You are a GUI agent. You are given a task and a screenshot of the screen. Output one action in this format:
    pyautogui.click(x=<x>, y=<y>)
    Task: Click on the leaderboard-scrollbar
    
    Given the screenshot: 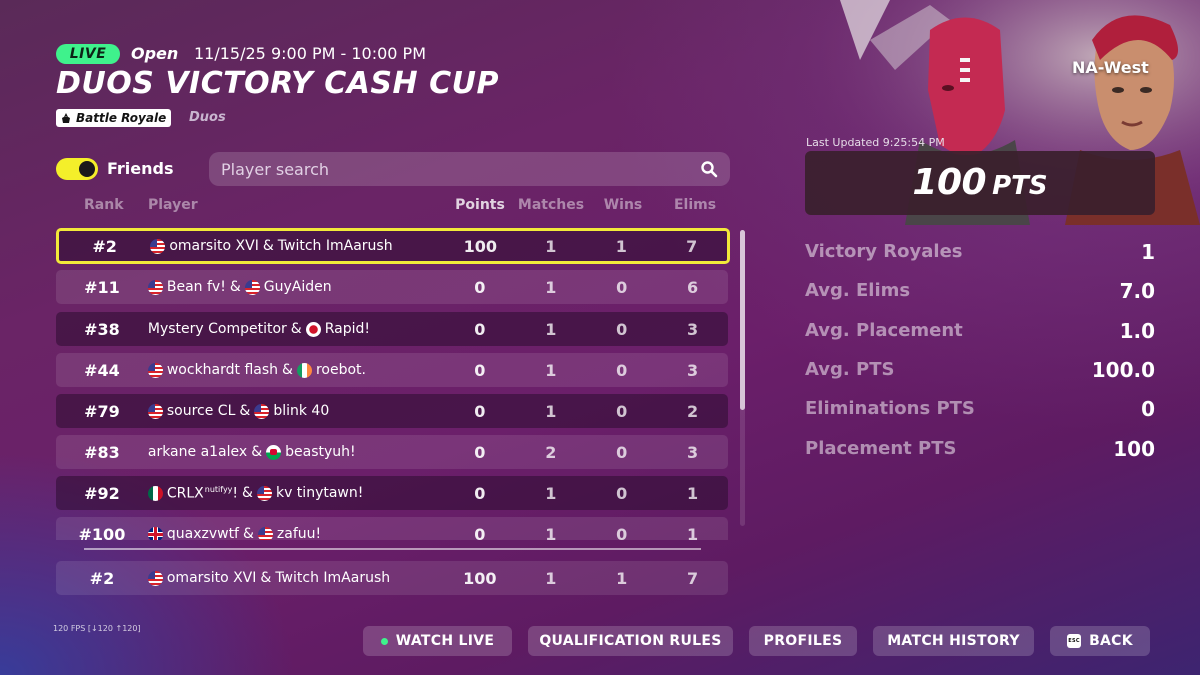 What is the action you would take?
    pyautogui.click(x=742, y=378)
    